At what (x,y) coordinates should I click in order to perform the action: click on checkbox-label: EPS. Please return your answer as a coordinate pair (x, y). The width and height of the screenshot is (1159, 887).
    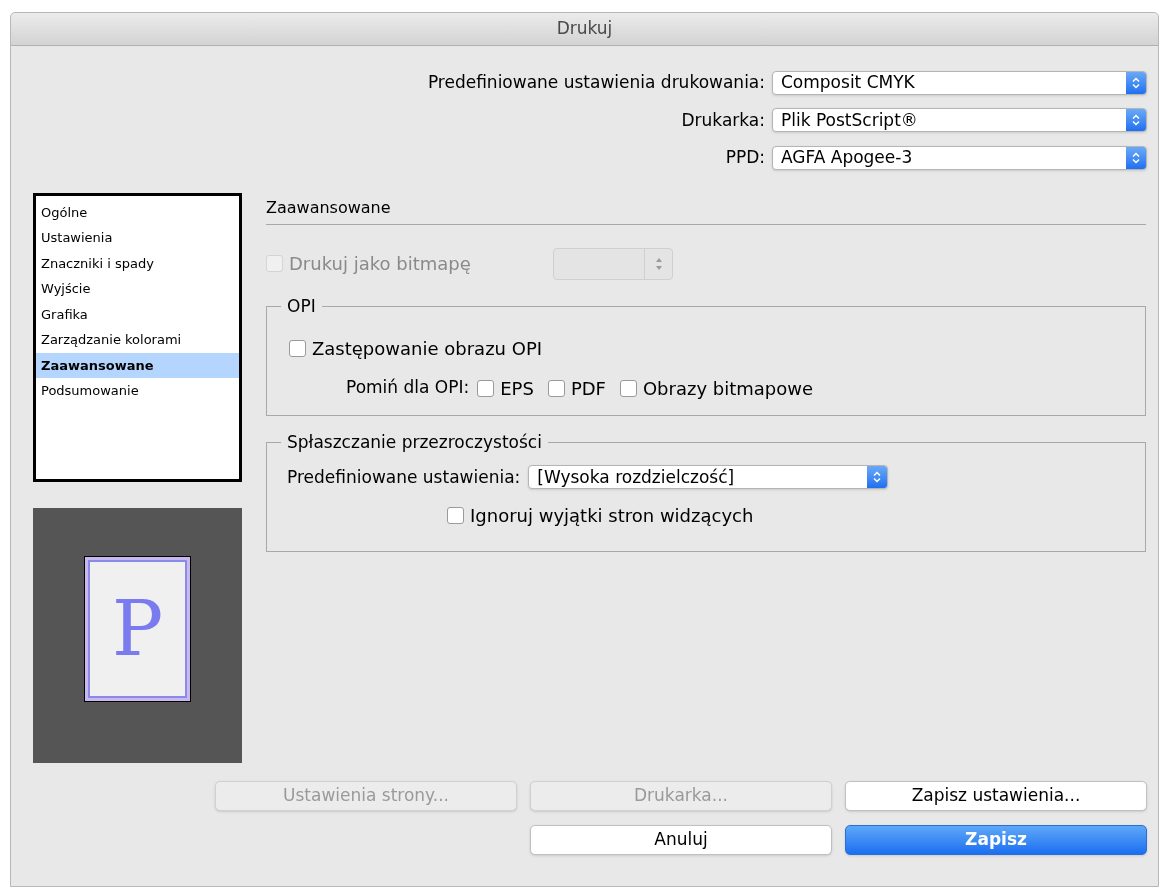
    Looking at the image, I should click on (517, 388).